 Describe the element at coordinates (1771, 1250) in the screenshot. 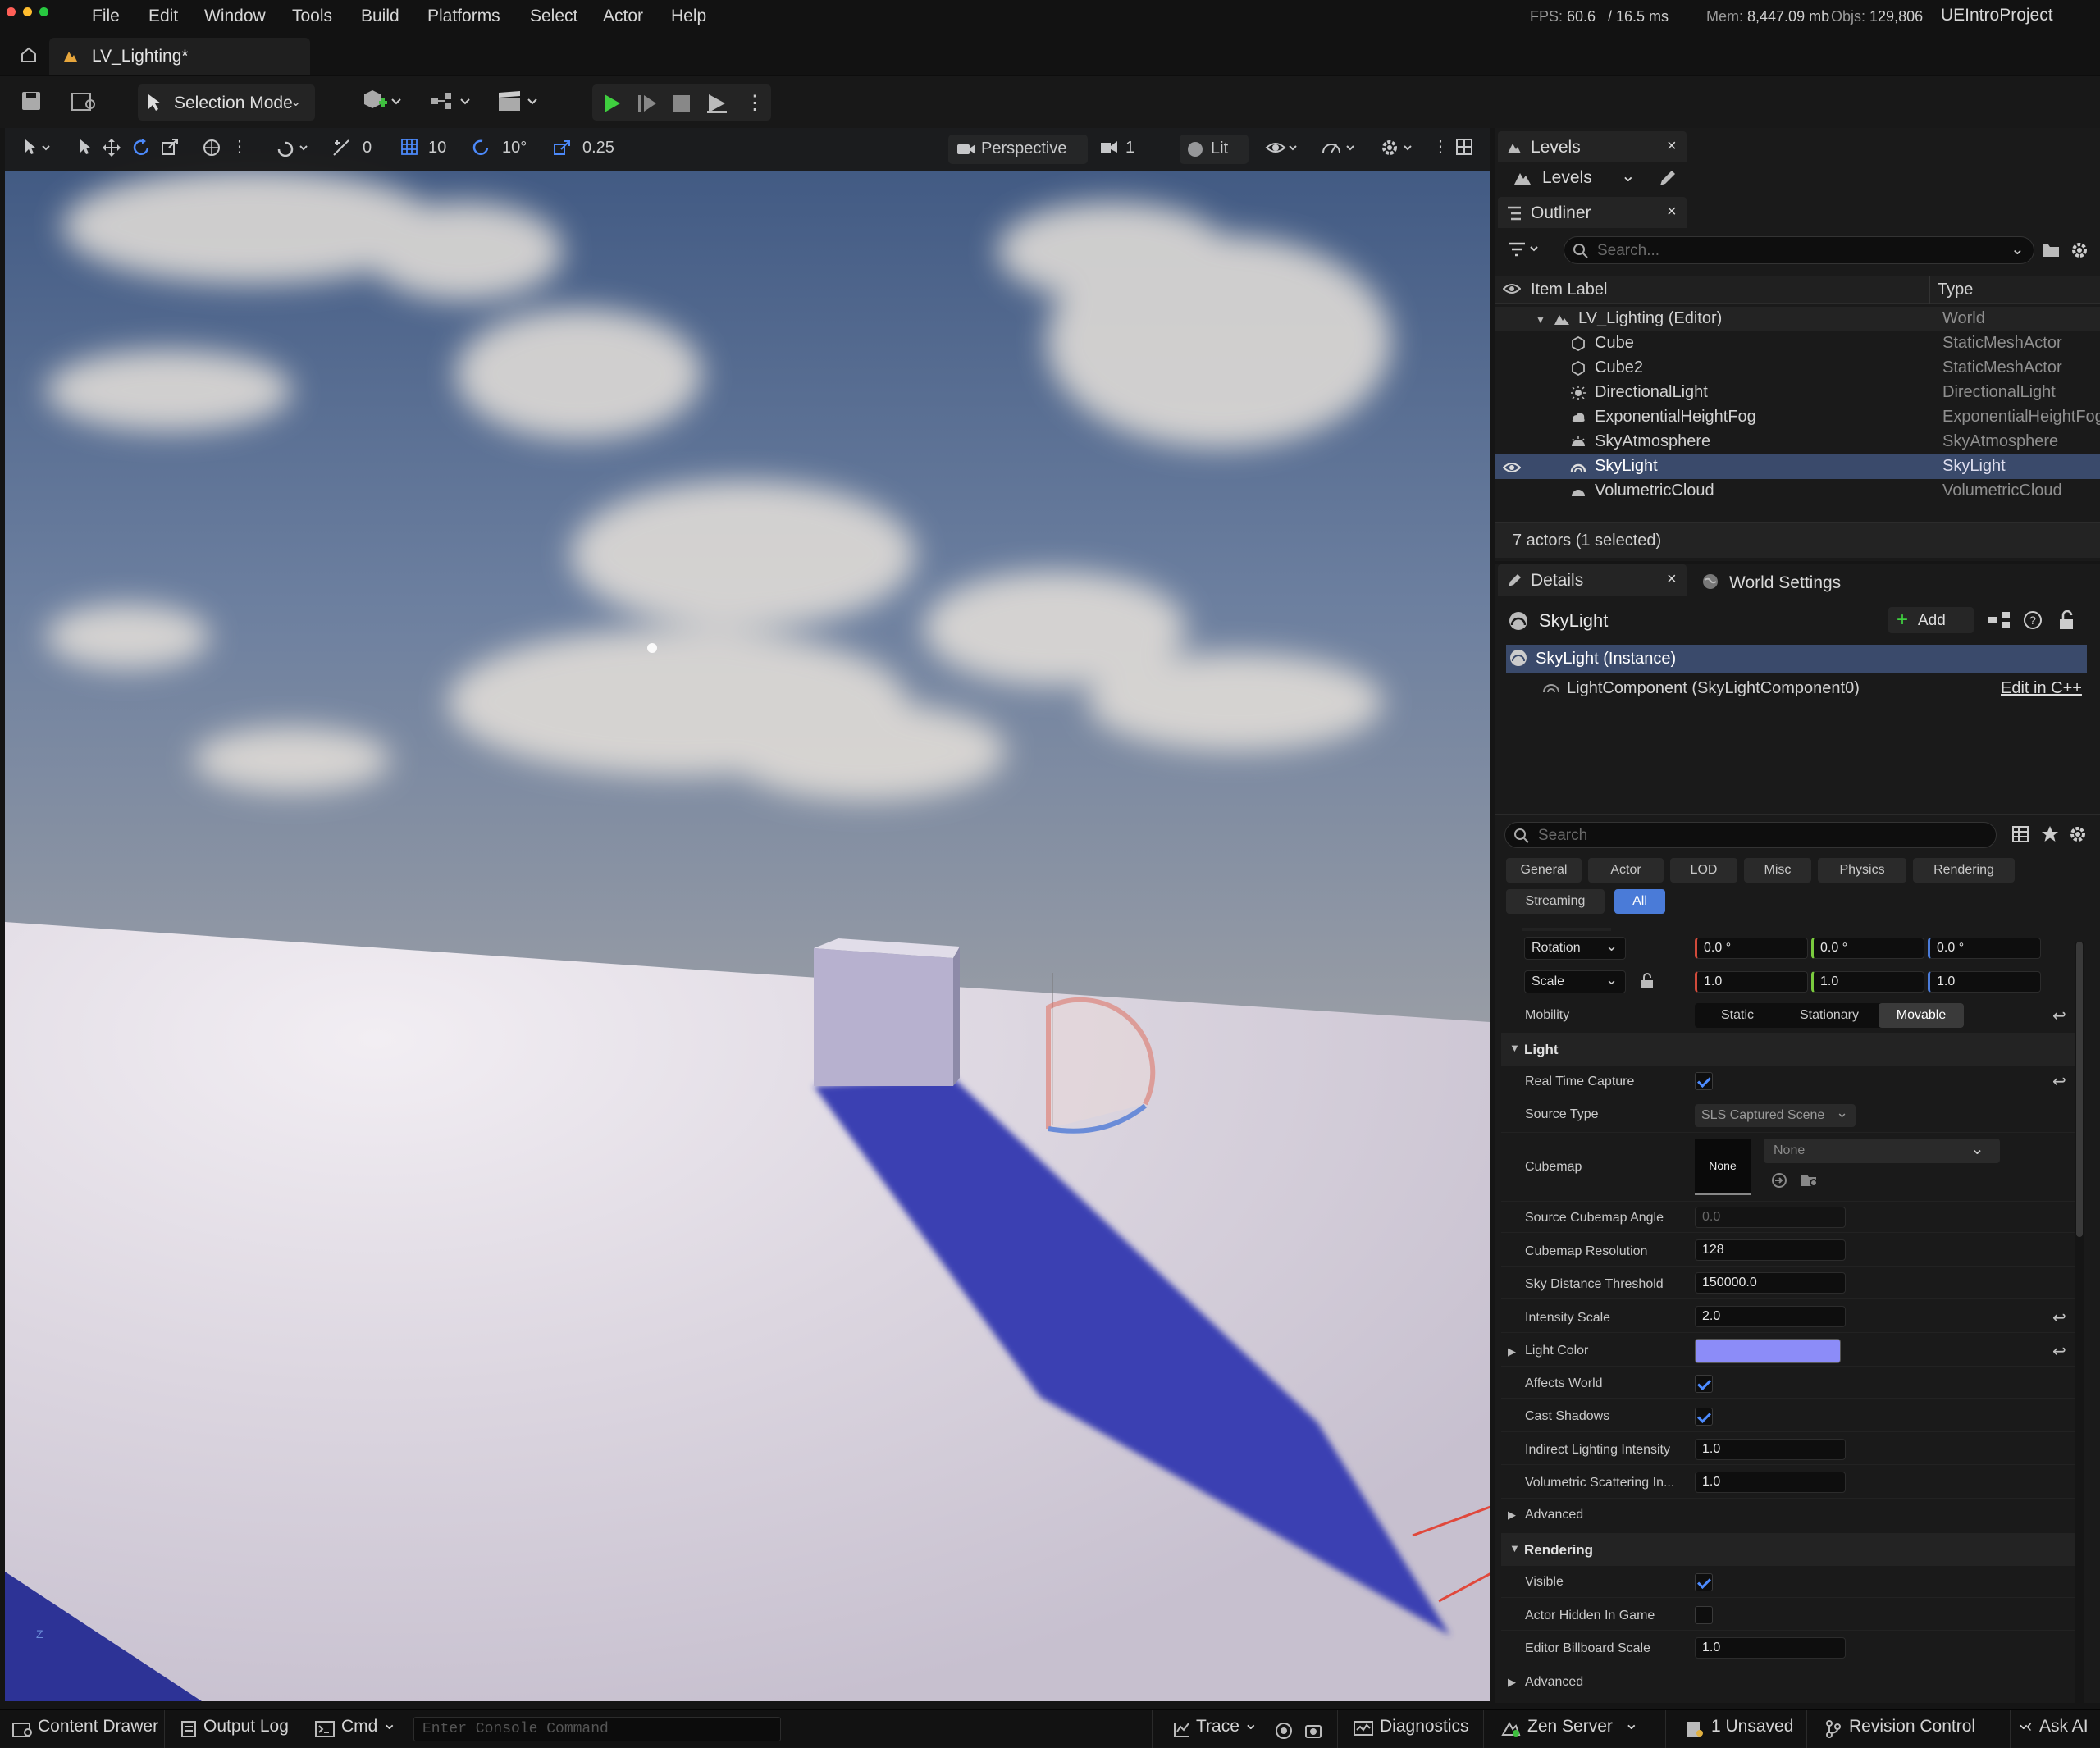

I see `cubemap-resolution-field: 128` at that location.